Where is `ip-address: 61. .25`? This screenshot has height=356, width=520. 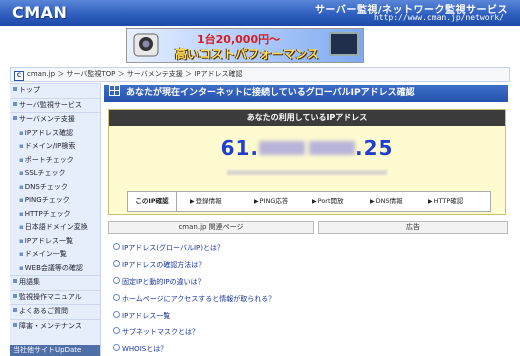
ip-address: 61. .25 is located at coordinates (307, 148).